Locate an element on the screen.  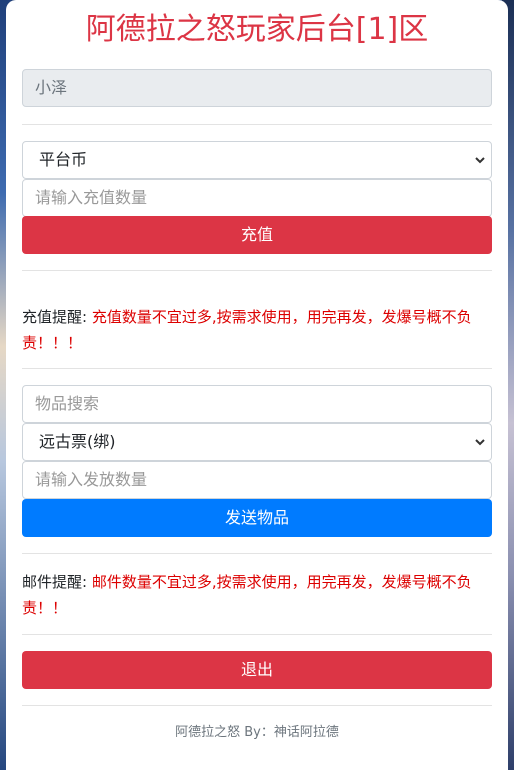
recharge-amount-input: 请输入充值数量 is located at coordinates (257, 198).